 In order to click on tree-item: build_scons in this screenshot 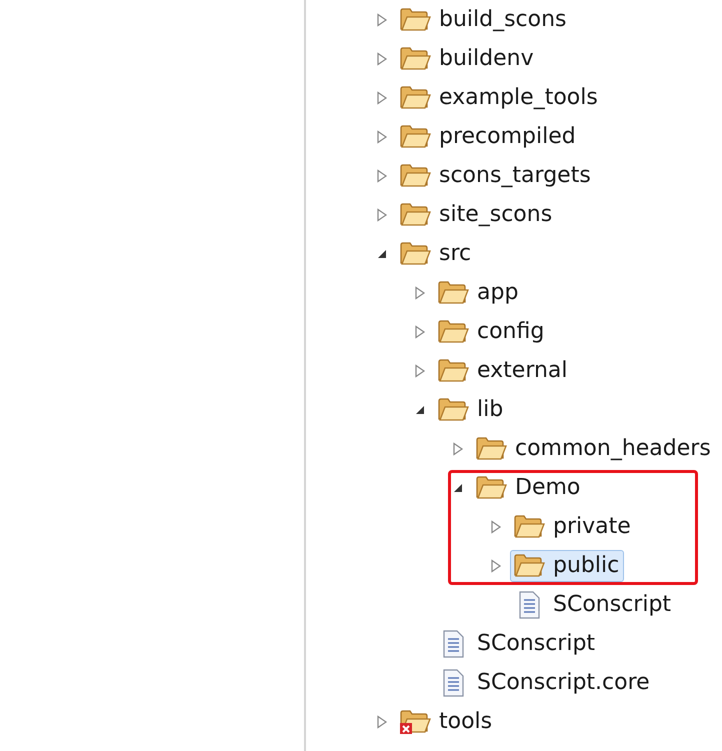, I will do `click(484, 20)`.